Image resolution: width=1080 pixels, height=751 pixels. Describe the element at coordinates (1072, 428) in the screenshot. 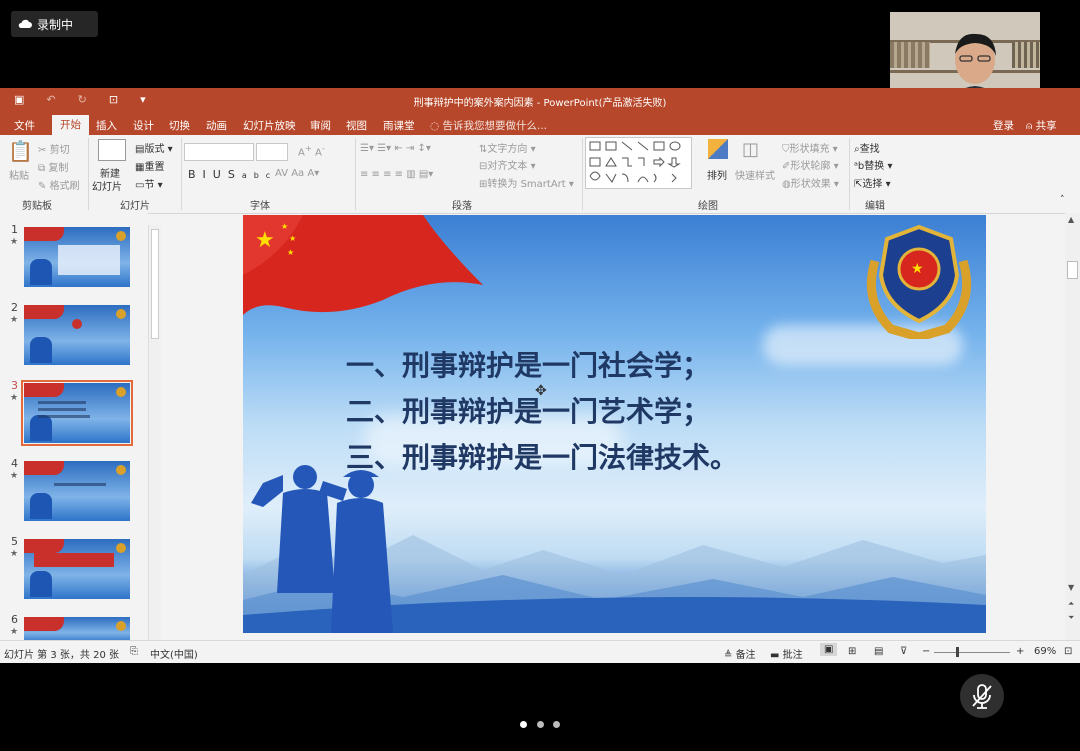

I see `editor-vertical-scrollbar: ▲ ▼ ⏶ ⏷` at that location.